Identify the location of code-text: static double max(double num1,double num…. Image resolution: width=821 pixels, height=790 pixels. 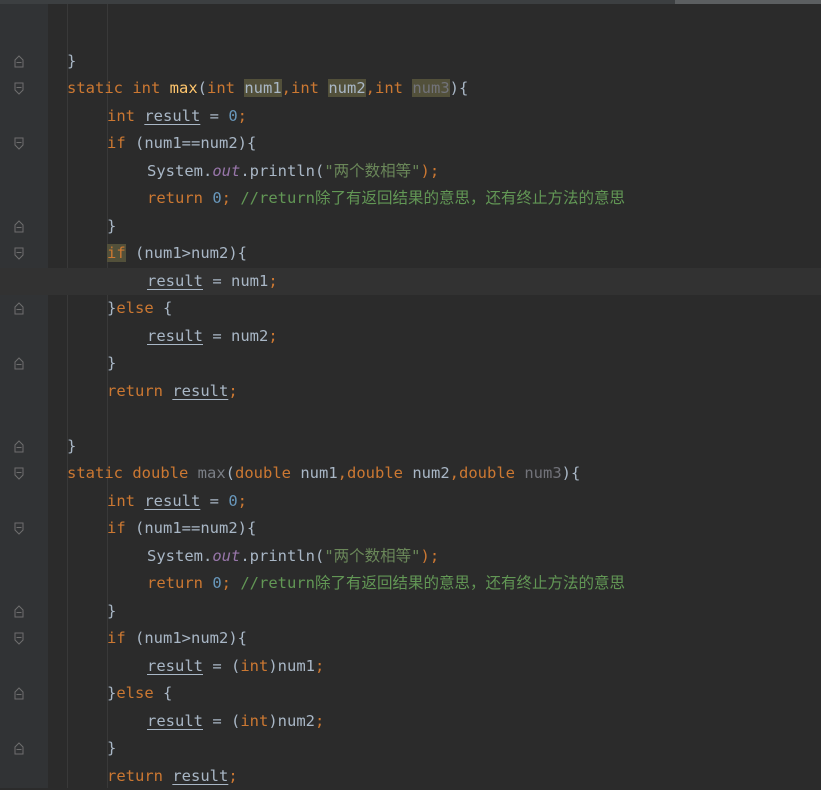
(323, 474).